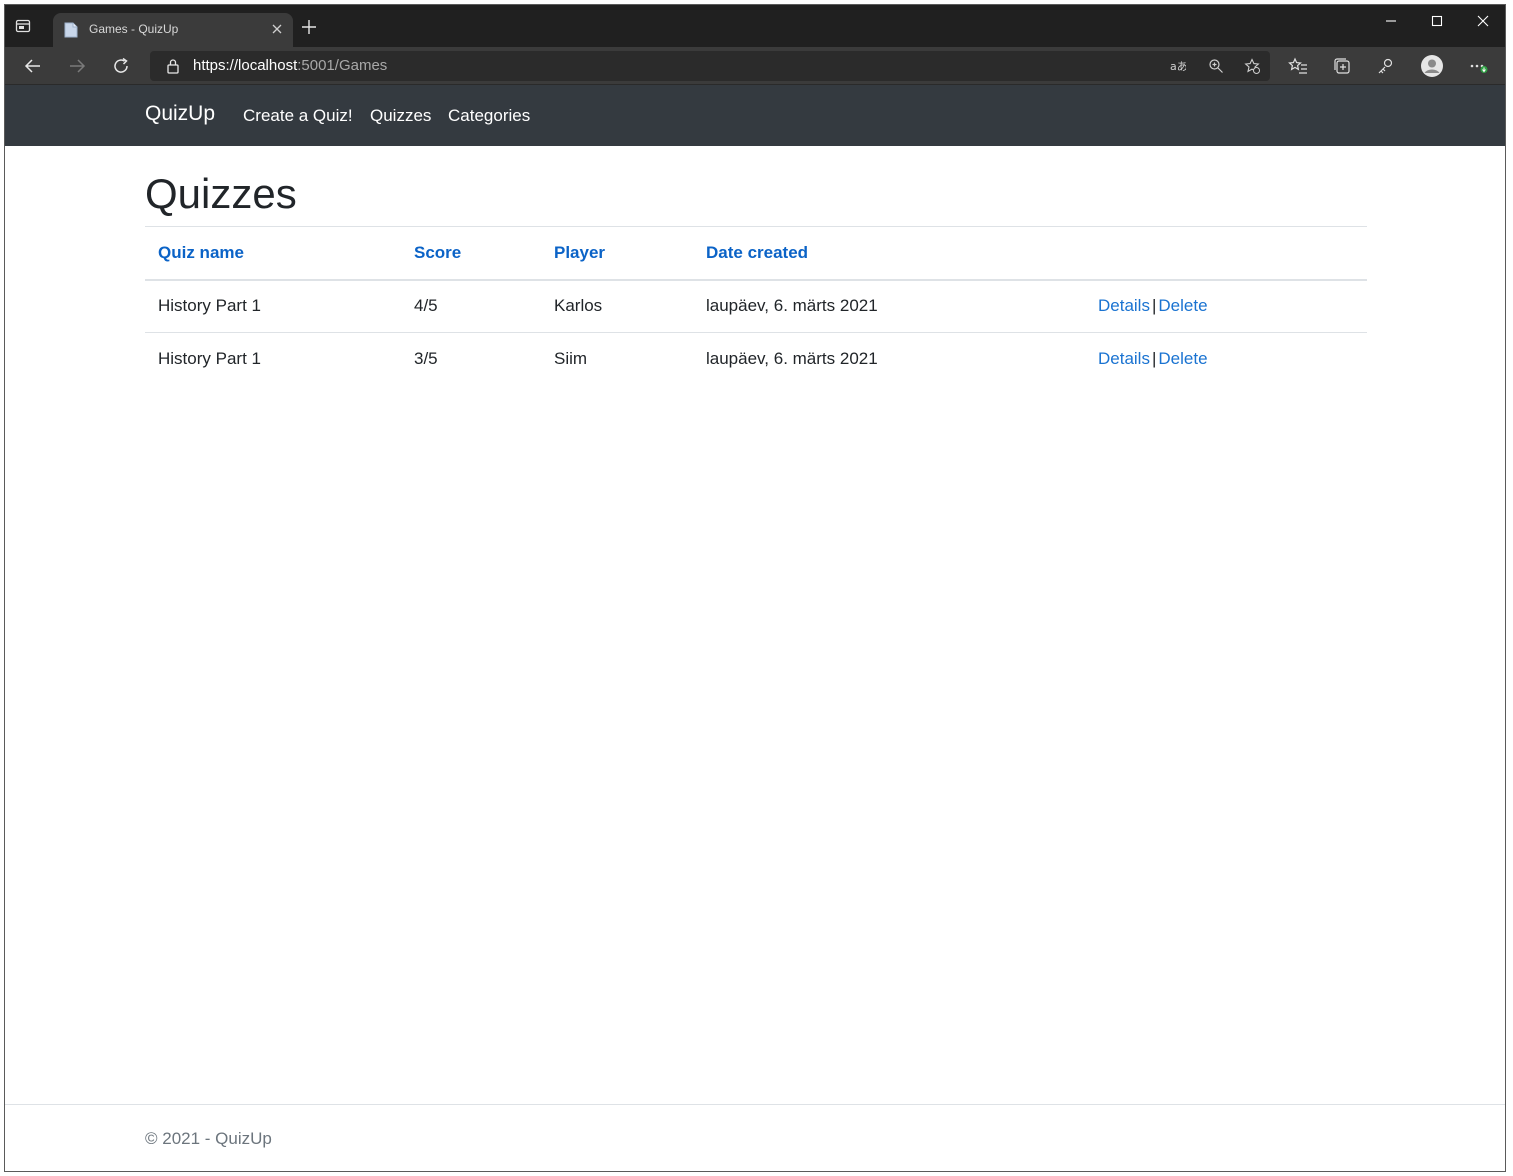  What do you see at coordinates (1216, 66) in the screenshot?
I see `zoom-icon` at bounding box center [1216, 66].